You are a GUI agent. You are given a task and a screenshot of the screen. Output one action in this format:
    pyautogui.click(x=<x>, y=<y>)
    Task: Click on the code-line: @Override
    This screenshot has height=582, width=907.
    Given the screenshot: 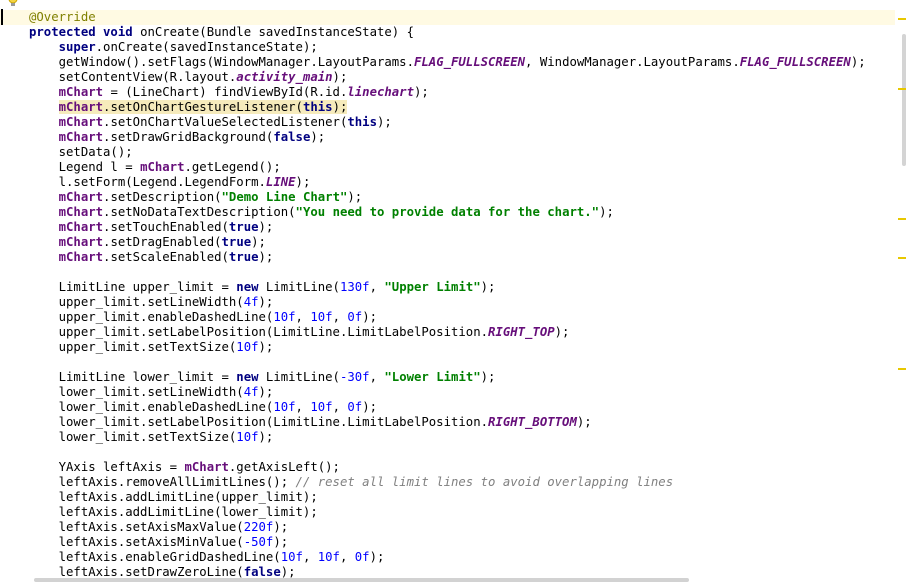 What is the action you would take?
    pyautogui.click(x=450, y=17)
    